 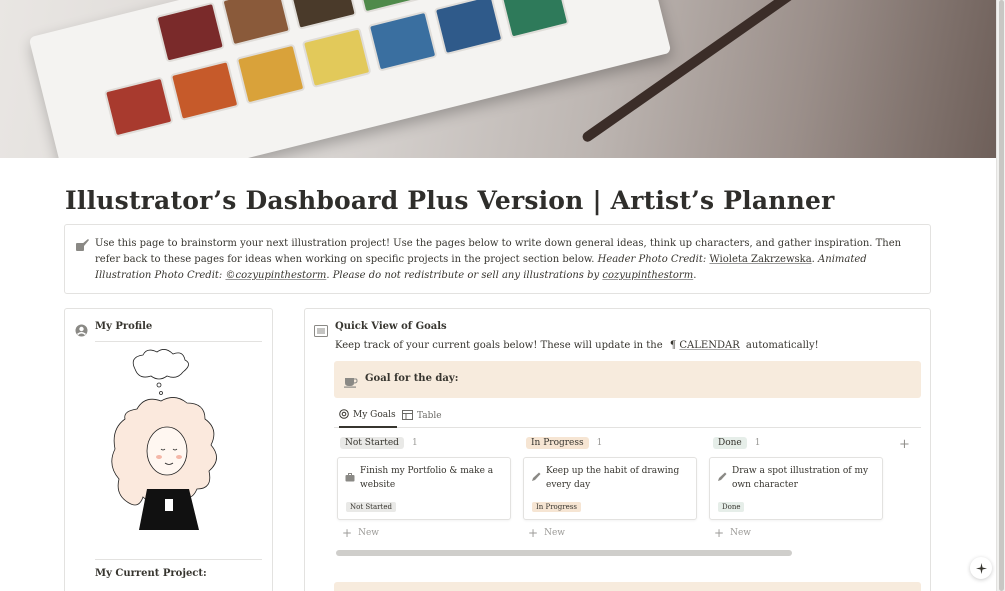 I want to click on notice-artist-link: cozyupinthestorm, so click(x=647, y=275).